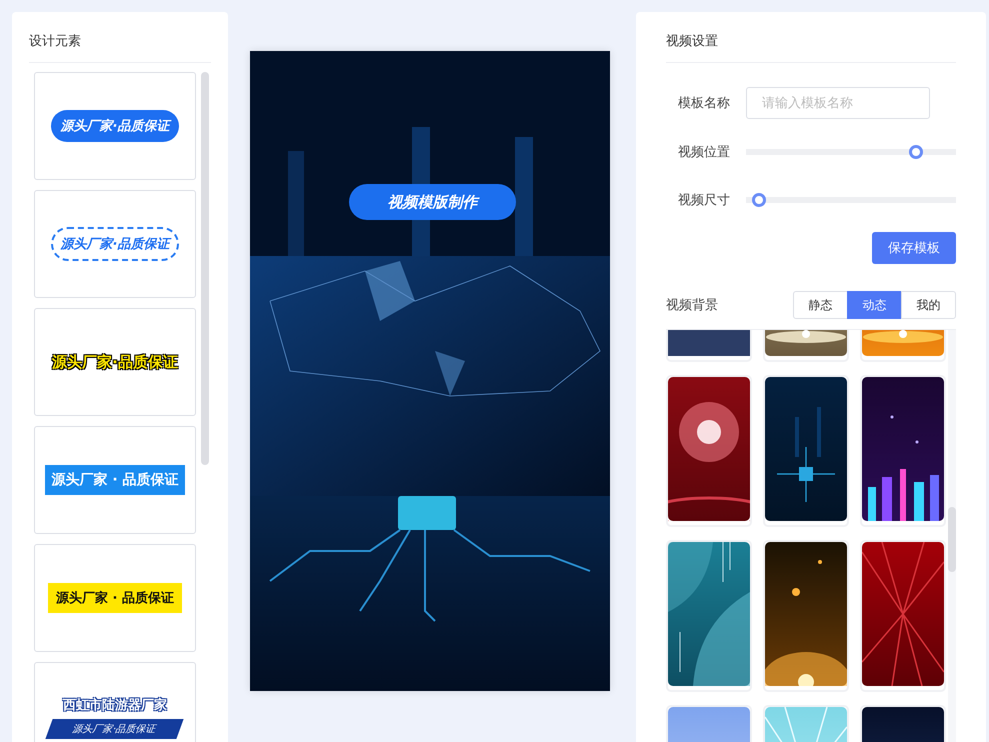 The height and width of the screenshot is (742, 989). I want to click on scrollbar, so click(205, 268).